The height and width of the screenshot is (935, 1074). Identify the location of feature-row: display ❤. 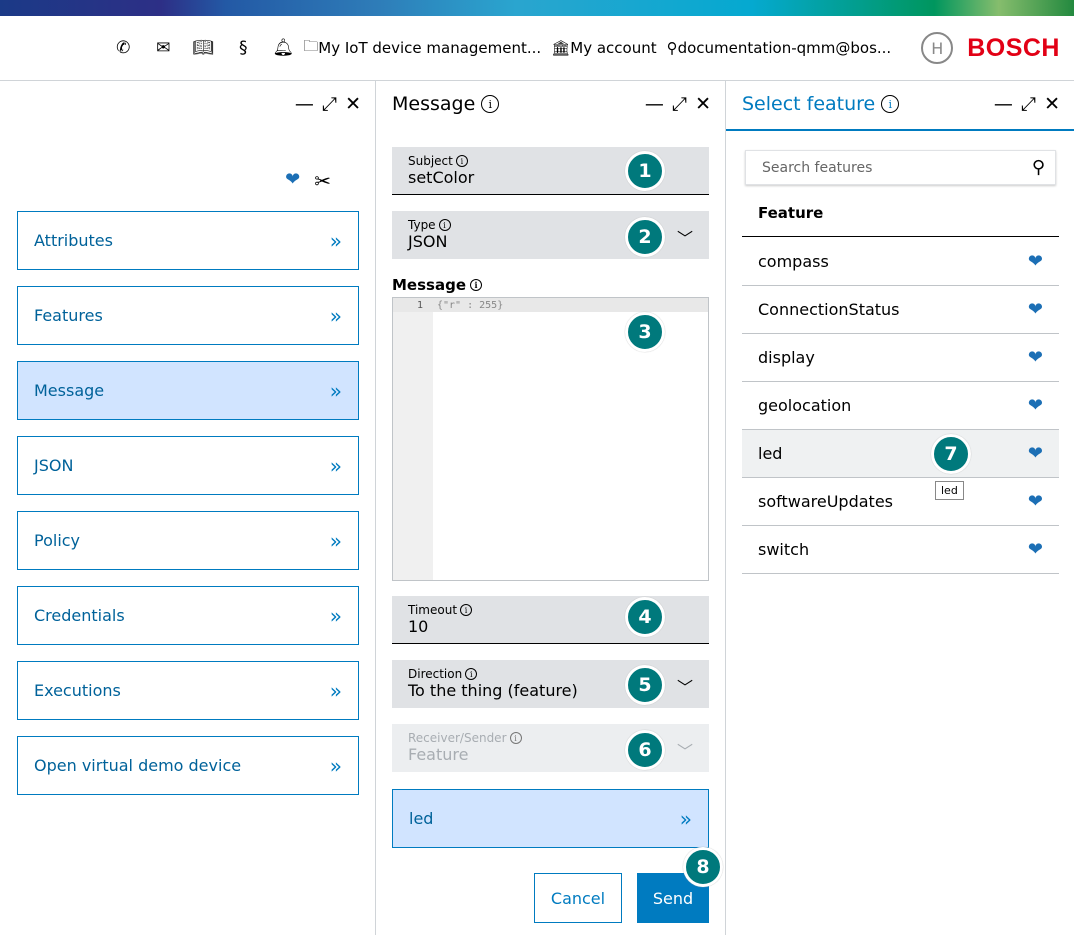
(900, 358).